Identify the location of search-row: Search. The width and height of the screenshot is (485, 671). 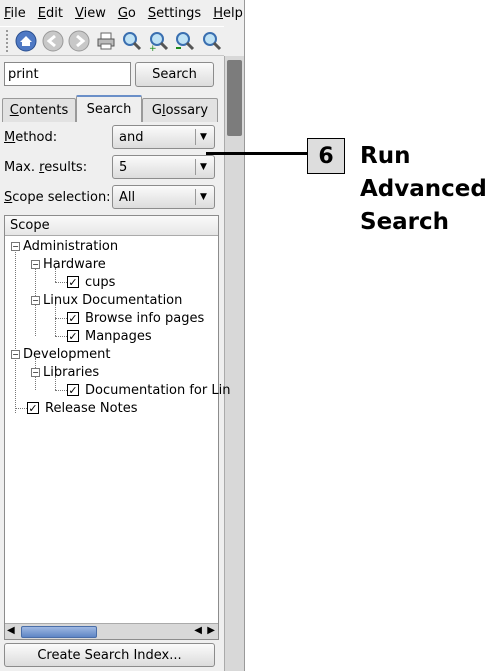
(111, 75).